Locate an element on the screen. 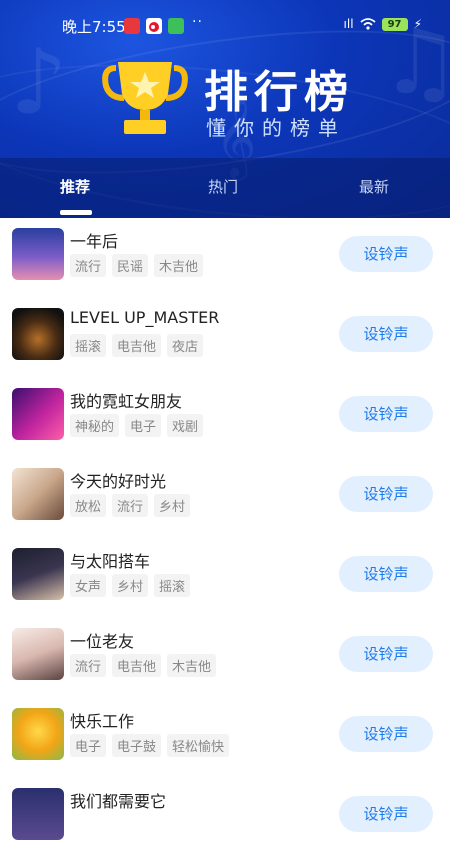 The width and height of the screenshot is (450, 858). tab-recommend: 推荐 is located at coordinates (75, 186).